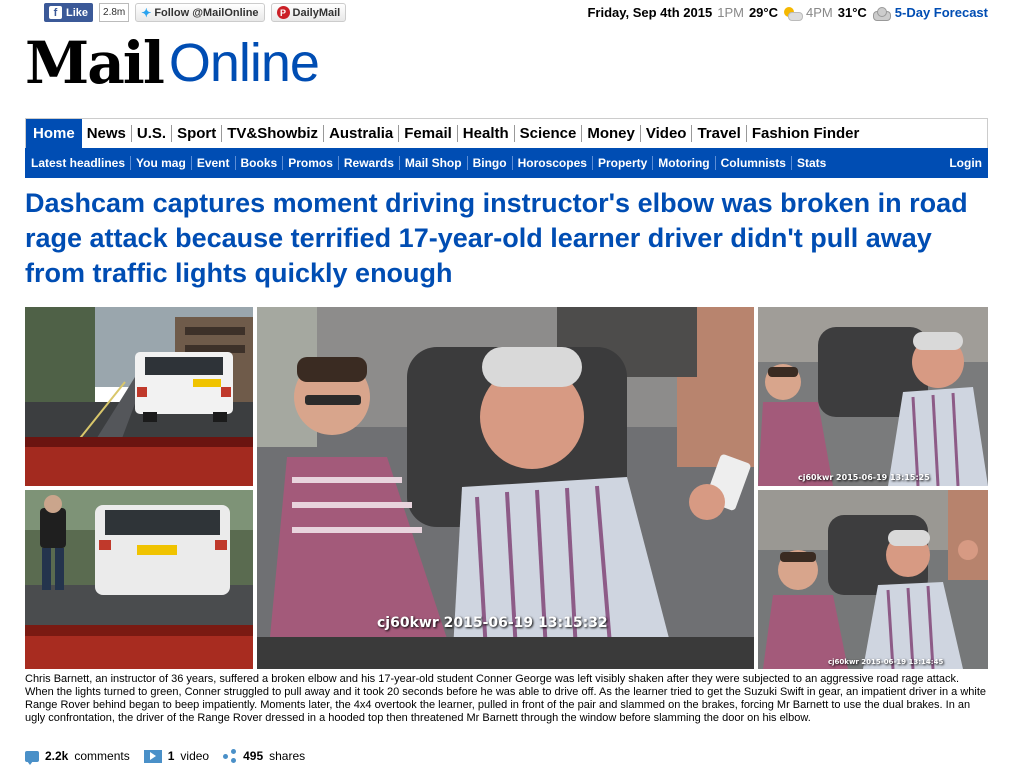 The height and width of the screenshot is (768, 1024). I want to click on nav-us: U.S., so click(152, 133).